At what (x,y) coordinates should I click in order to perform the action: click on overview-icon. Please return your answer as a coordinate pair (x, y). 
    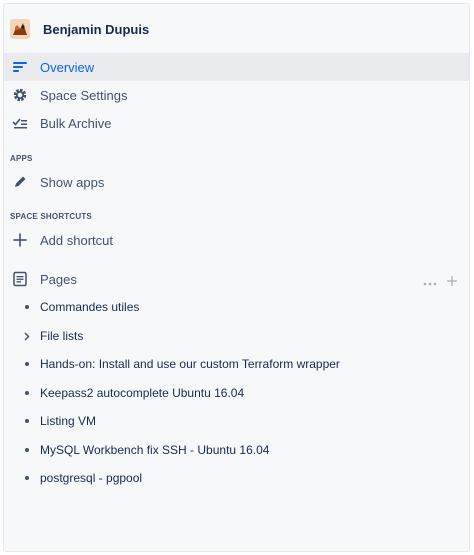
    Looking at the image, I should click on (20, 67).